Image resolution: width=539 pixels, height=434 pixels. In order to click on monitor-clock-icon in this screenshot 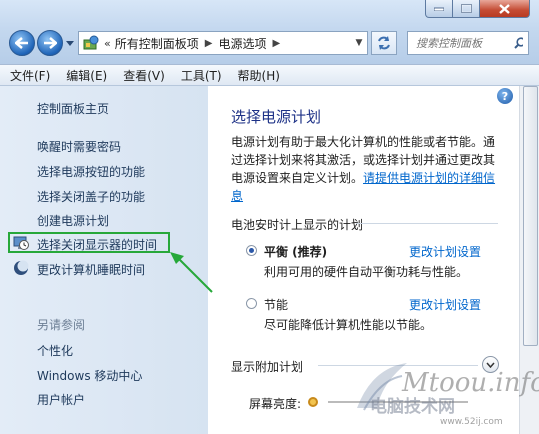, I will do `click(21, 243)`.